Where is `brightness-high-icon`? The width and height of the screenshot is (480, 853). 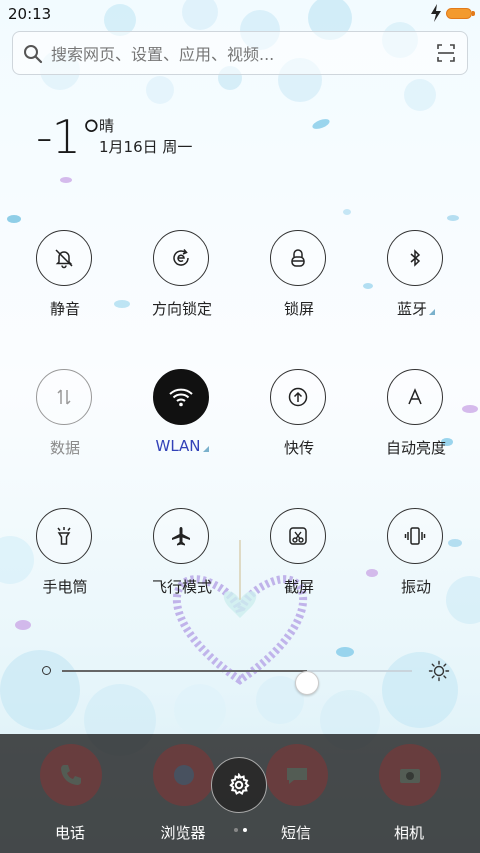 brightness-high-icon is located at coordinates (439, 671).